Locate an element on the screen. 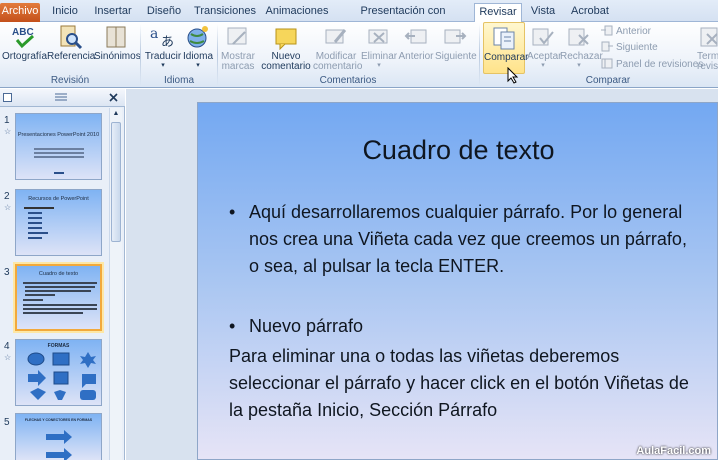  reviewing-pane-icon is located at coordinates (607, 63).